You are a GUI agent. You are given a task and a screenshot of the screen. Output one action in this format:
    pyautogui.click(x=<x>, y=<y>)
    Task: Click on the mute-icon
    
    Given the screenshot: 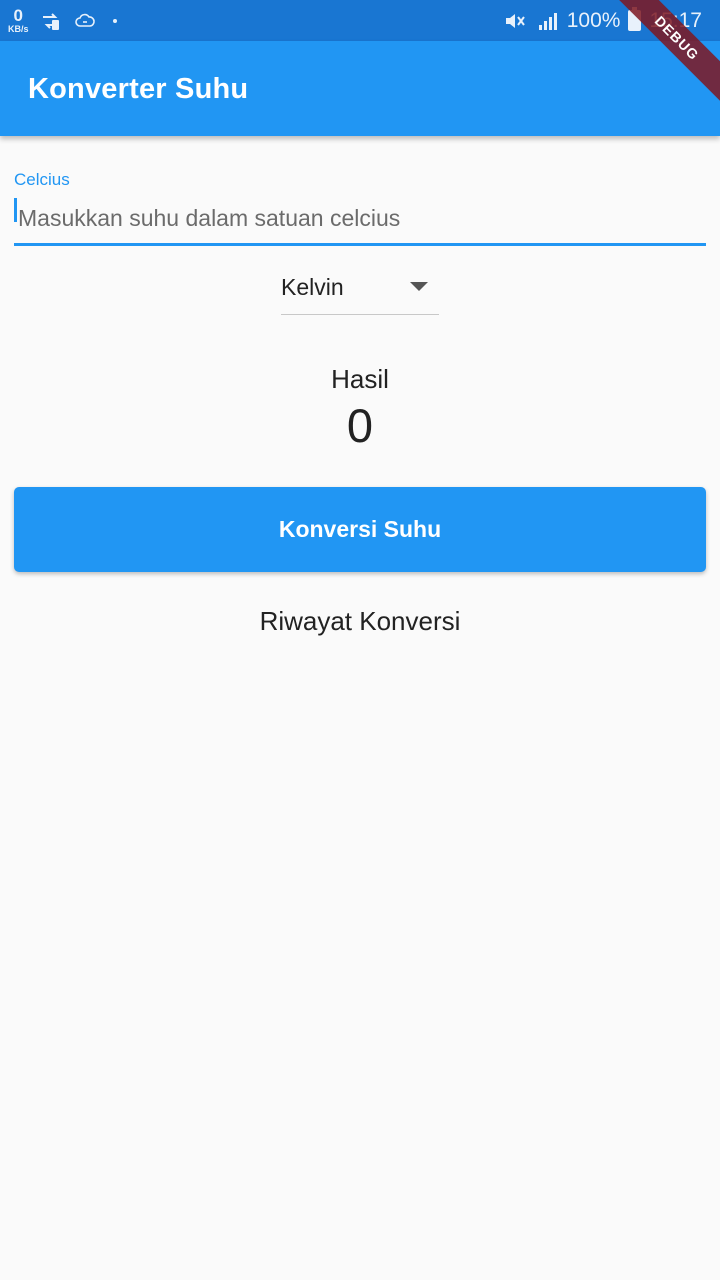 What is the action you would take?
    pyautogui.click(x=515, y=21)
    